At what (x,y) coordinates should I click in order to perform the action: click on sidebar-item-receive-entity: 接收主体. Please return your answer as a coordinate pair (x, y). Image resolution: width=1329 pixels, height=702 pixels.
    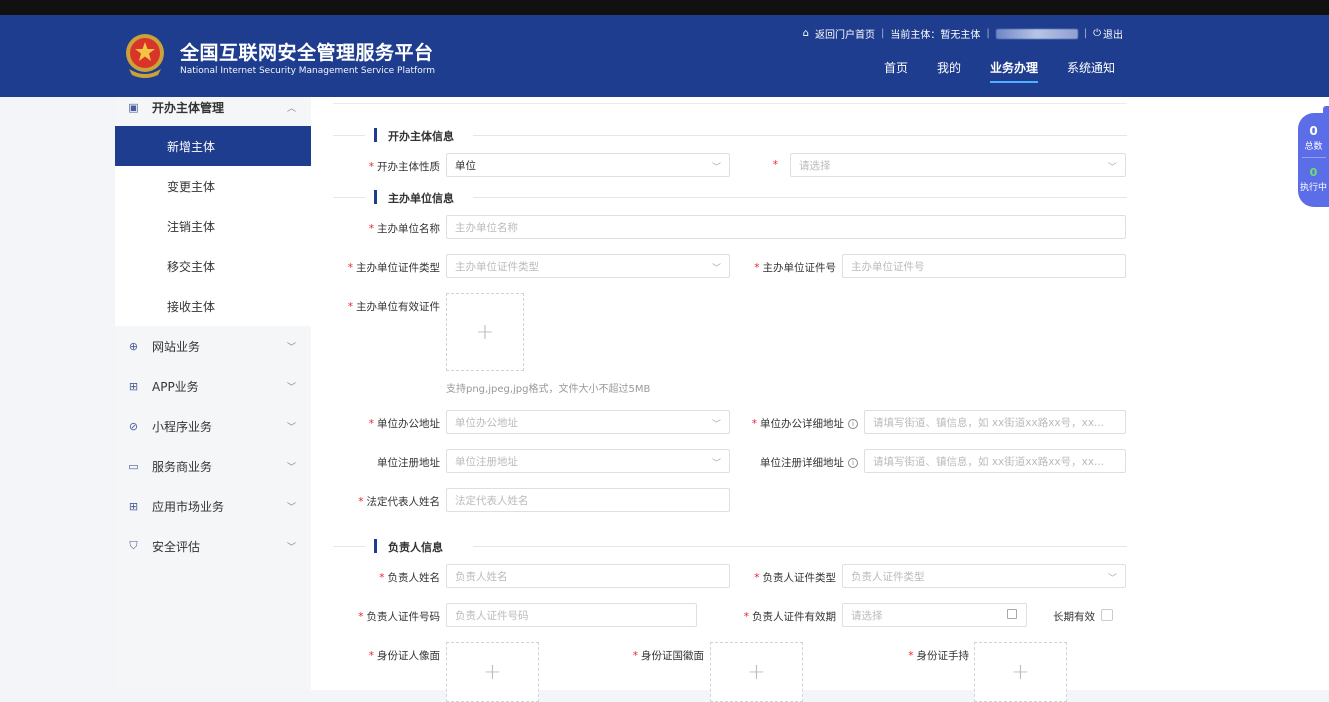
    Looking at the image, I should click on (213, 306).